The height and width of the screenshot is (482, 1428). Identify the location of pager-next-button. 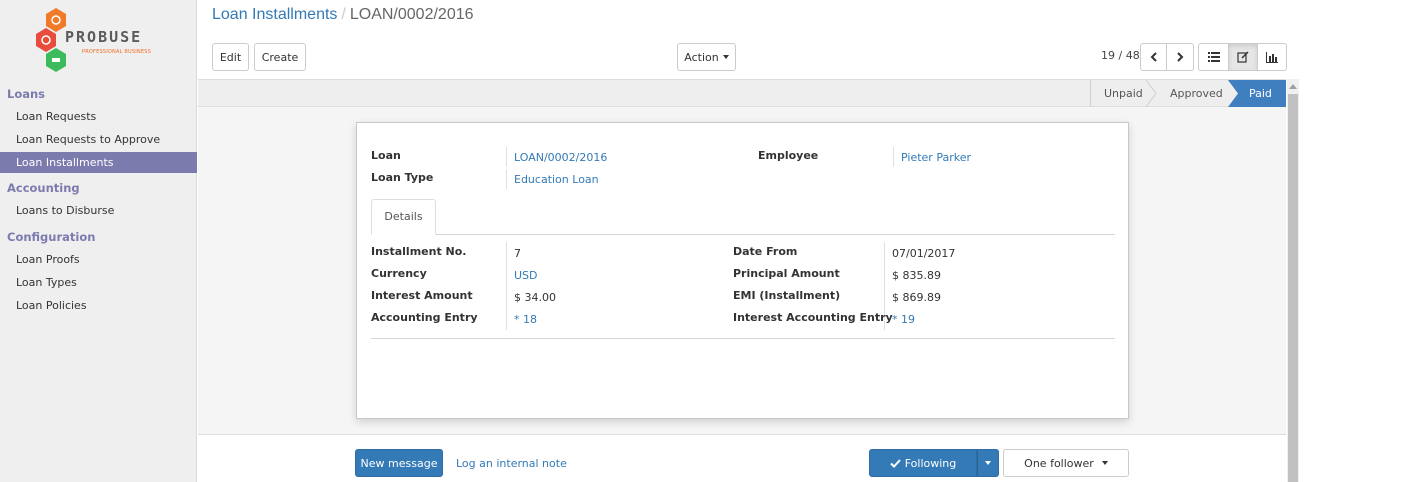
(1180, 57).